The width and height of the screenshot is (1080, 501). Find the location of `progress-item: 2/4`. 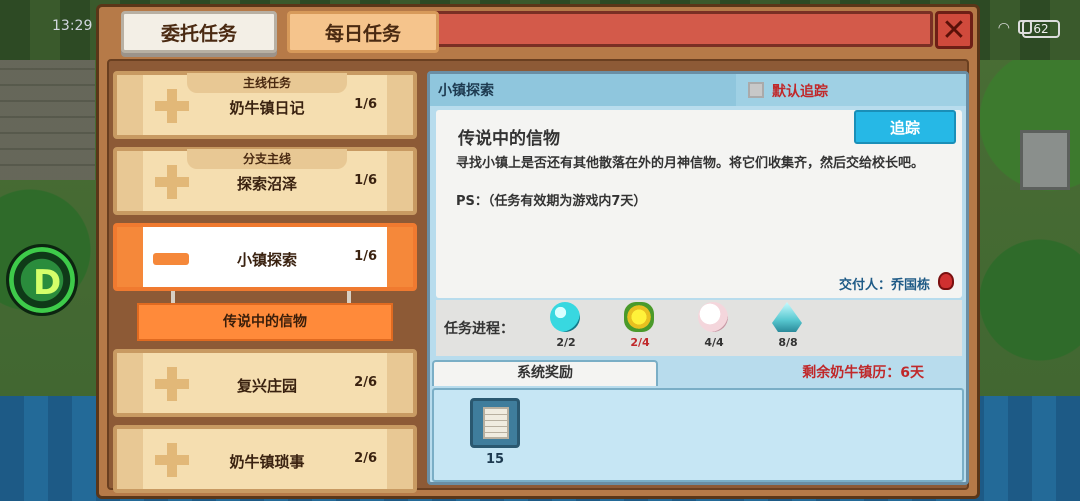

progress-item: 2/4 is located at coordinates (640, 328).